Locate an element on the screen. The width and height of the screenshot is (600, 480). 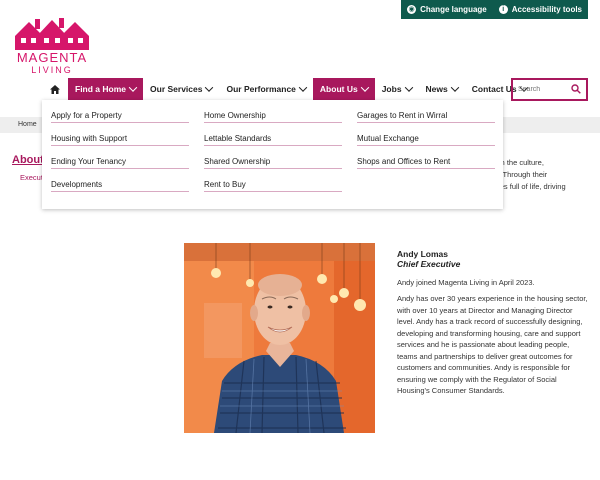
logo-wordmark: MAGENTA LIVING is located at coordinates (52, 63).